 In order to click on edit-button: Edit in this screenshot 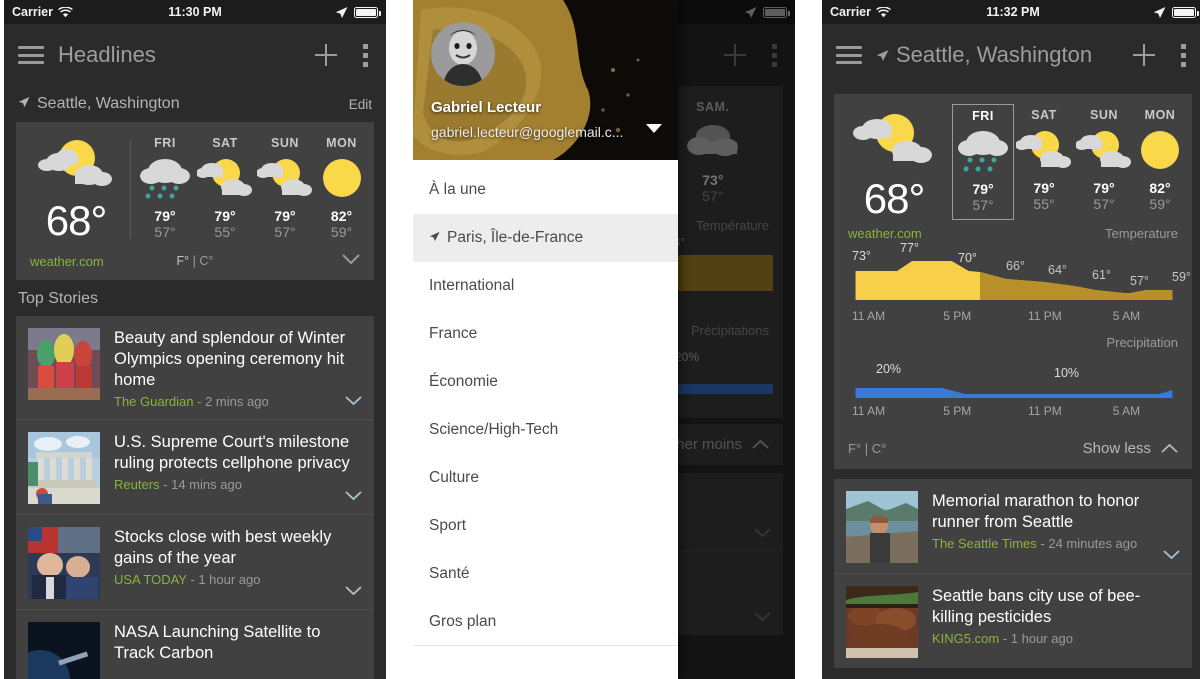, I will do `click(360, 104)`.